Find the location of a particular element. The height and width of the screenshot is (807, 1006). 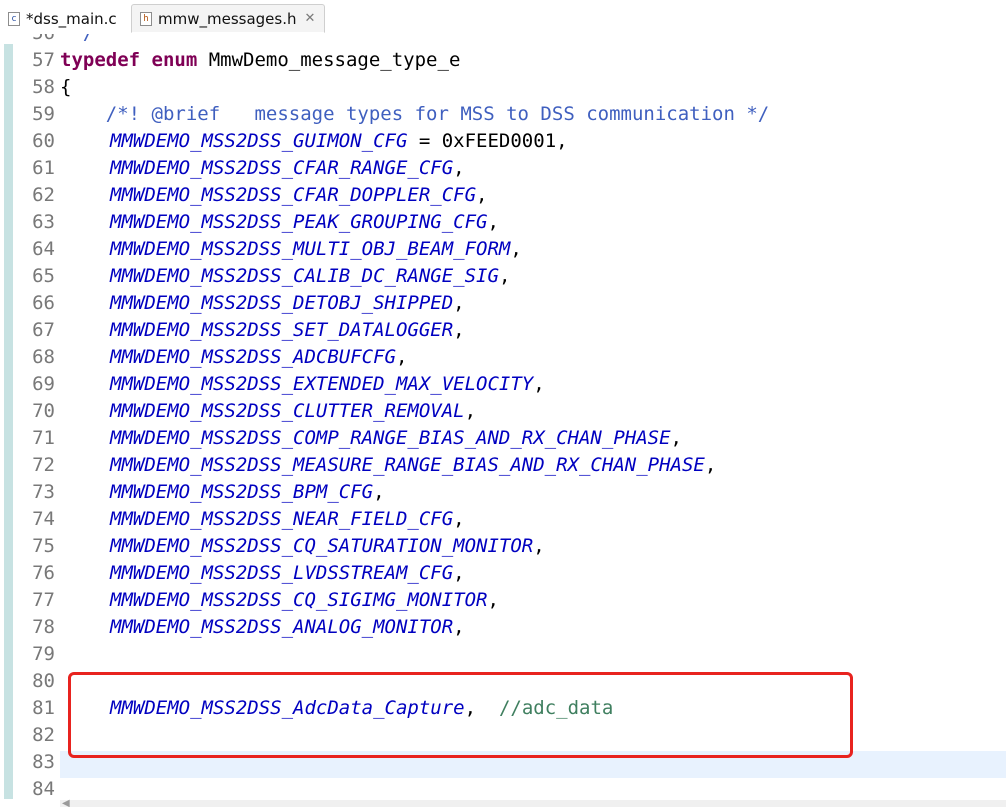

c-file-icon: c is located at coordinates (14, 18).